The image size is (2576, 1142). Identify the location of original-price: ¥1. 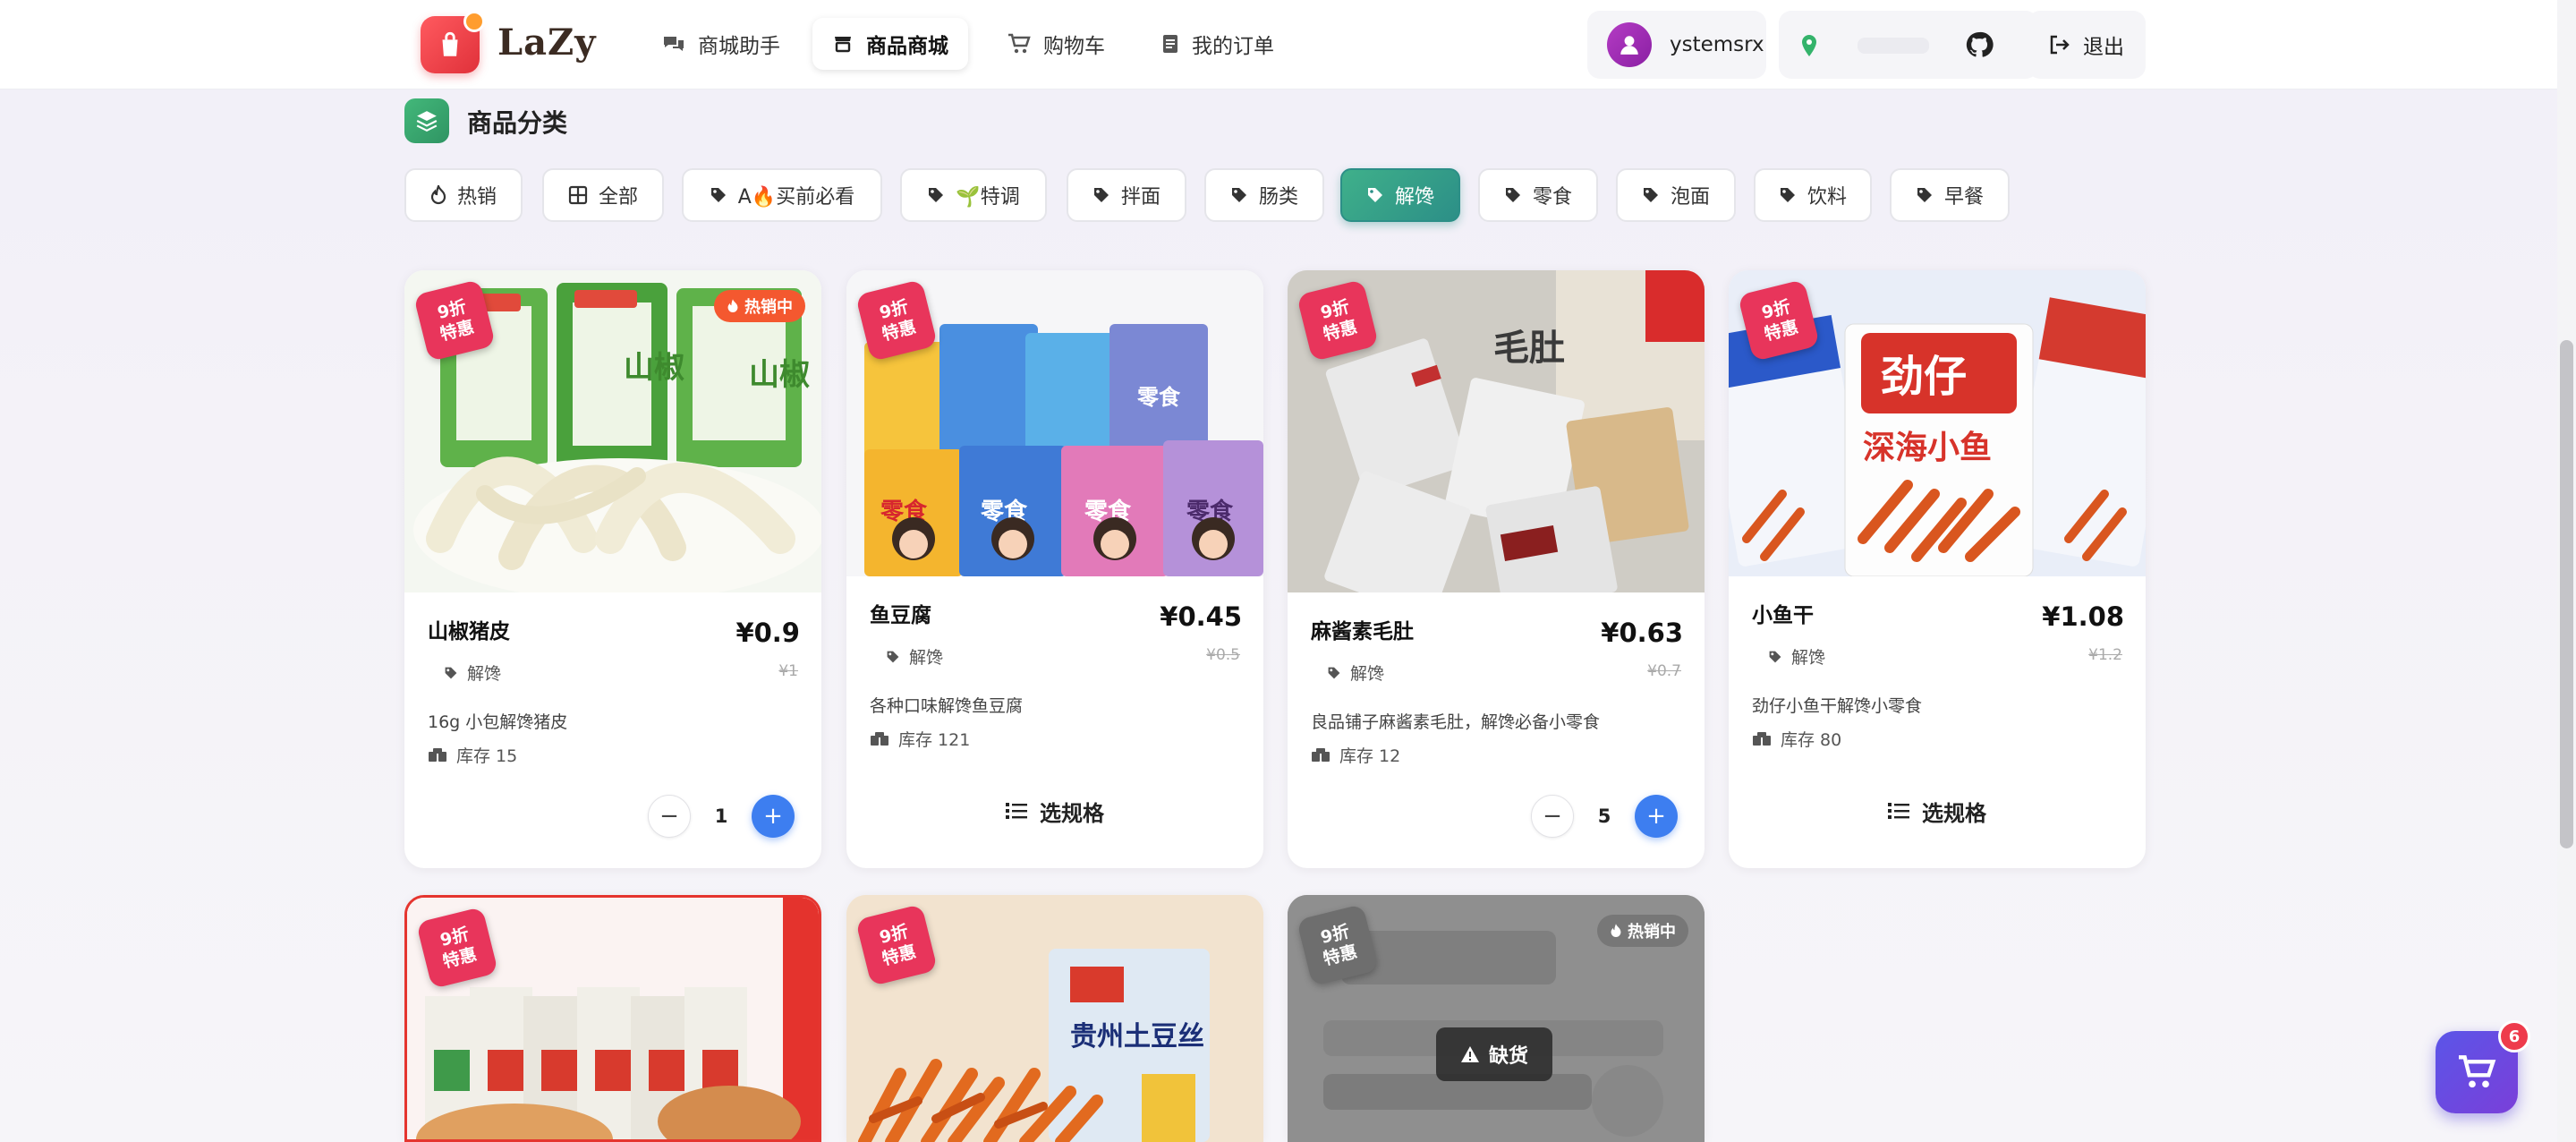
(788, 671).